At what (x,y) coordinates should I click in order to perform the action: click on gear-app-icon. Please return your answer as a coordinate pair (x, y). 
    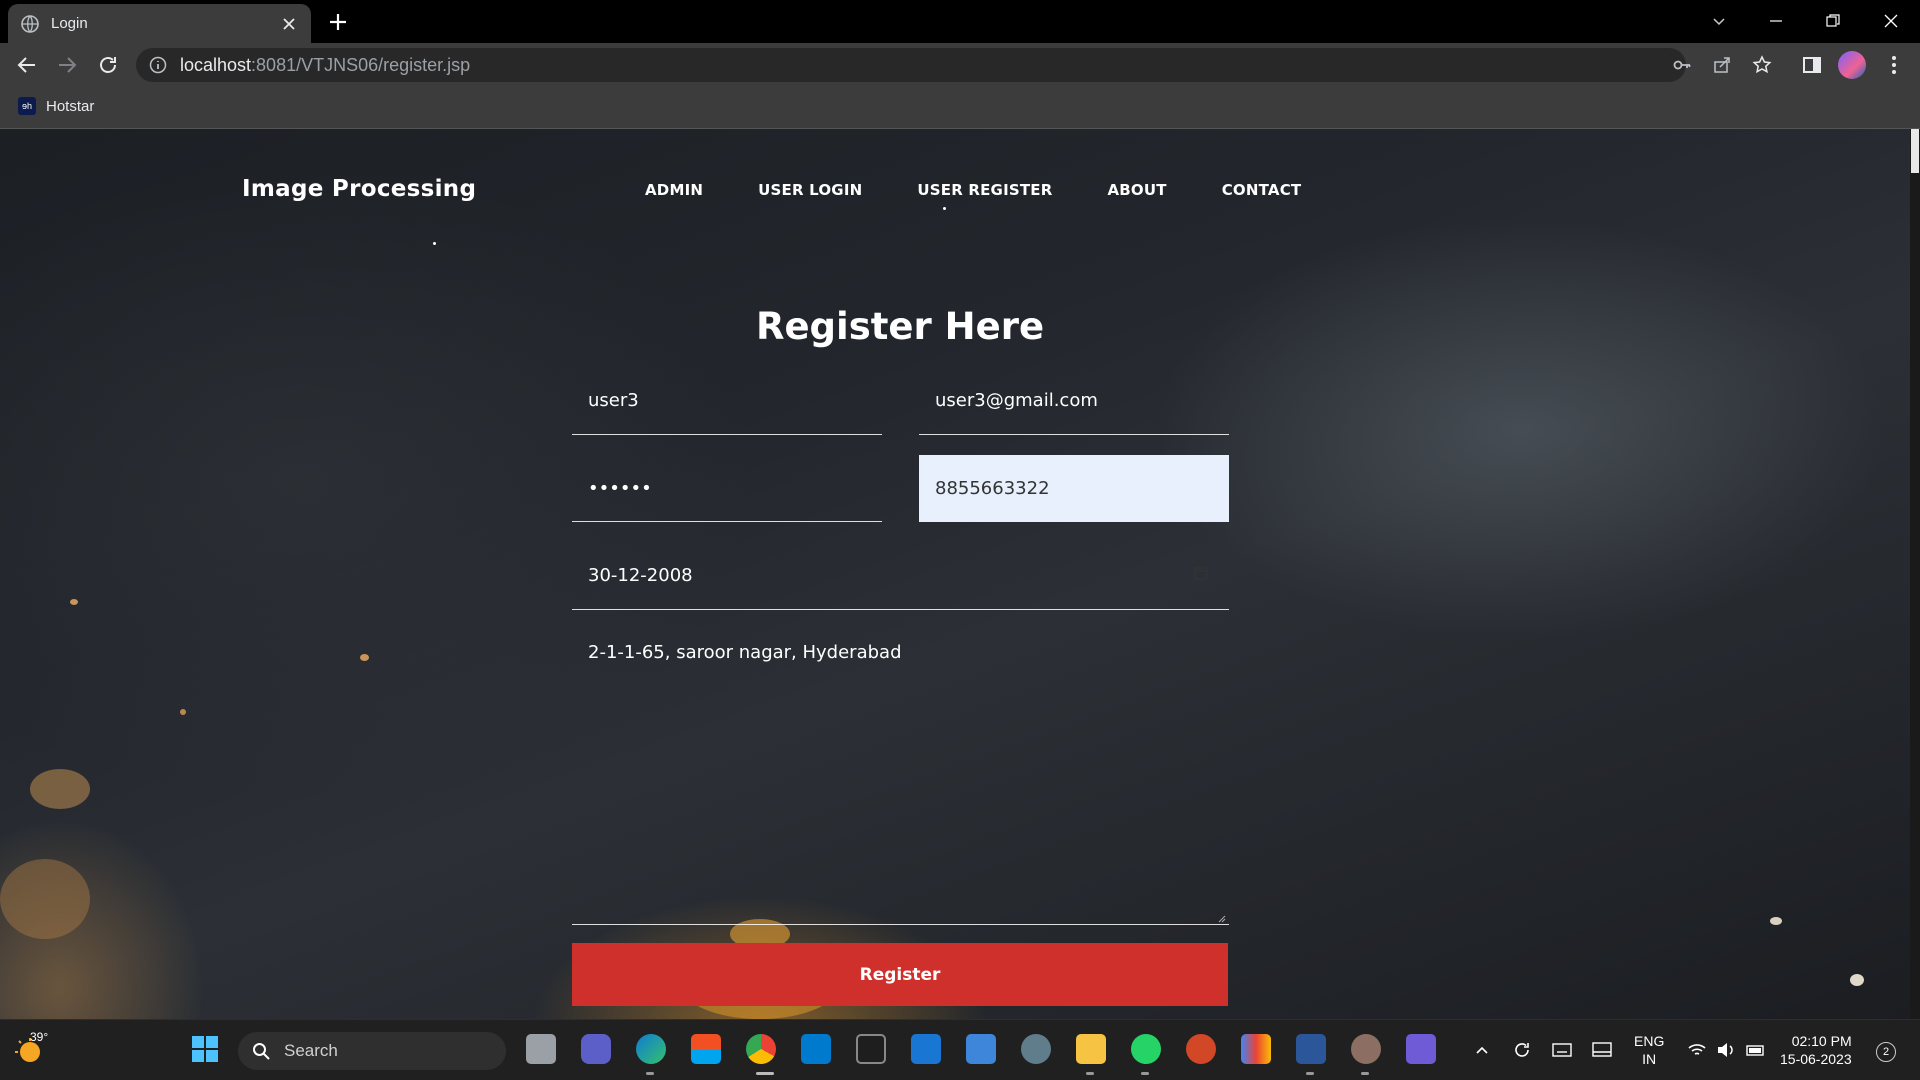
    Looking at the image, I should click on (1366, 1049).